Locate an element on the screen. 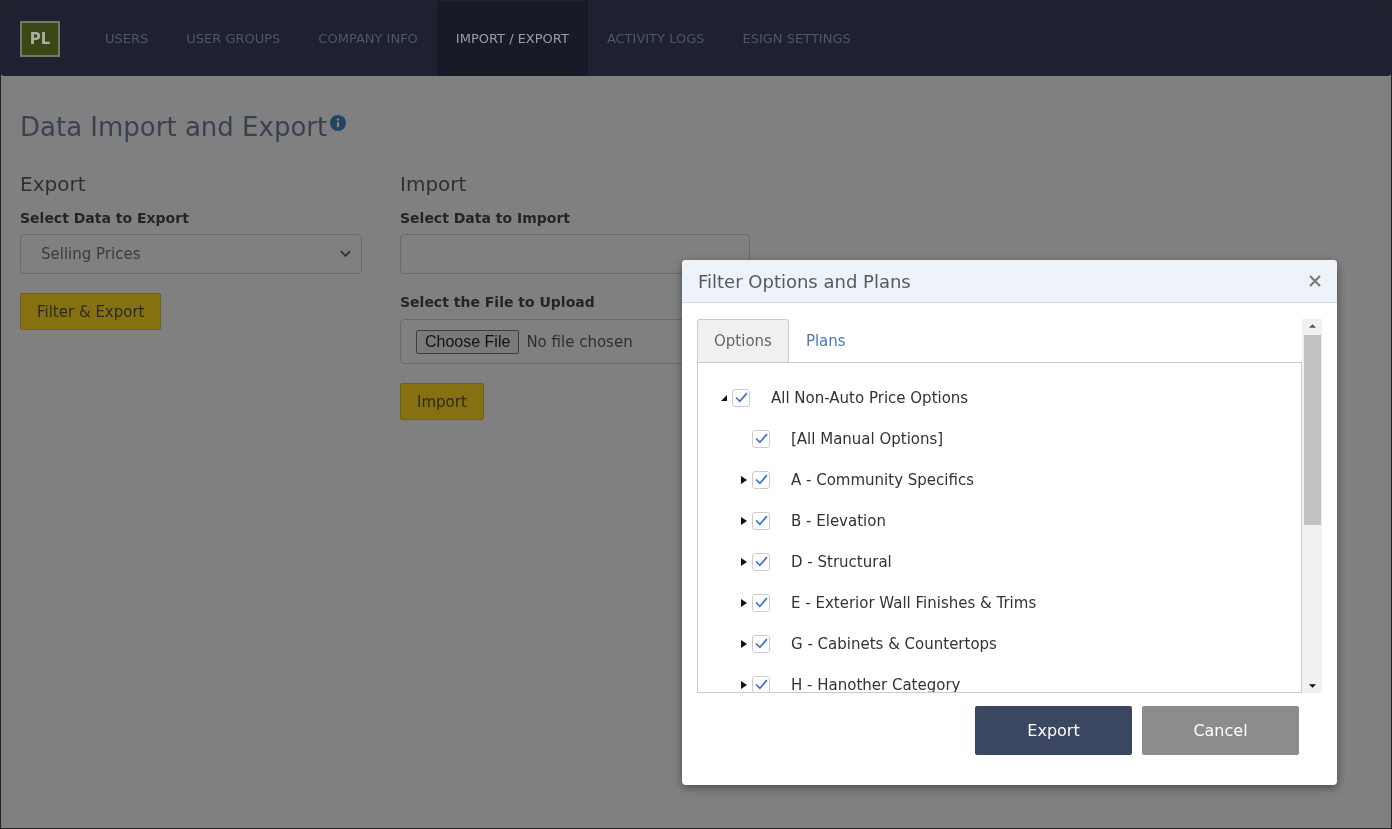  field-label: Select Data to Import is located at coordinates (486, 218).